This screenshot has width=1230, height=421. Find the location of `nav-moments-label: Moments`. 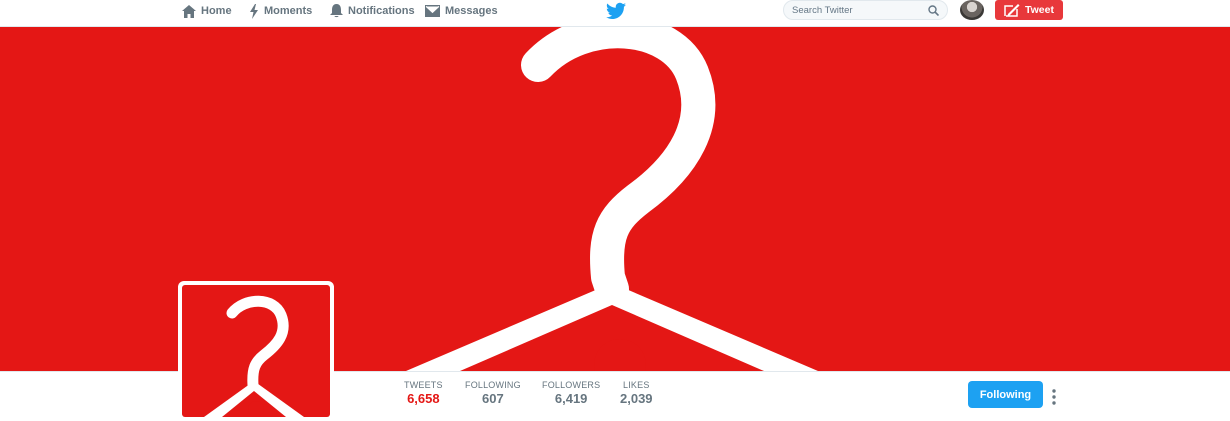

nav-moments-label: Moments is located at coordinates (288, 11).